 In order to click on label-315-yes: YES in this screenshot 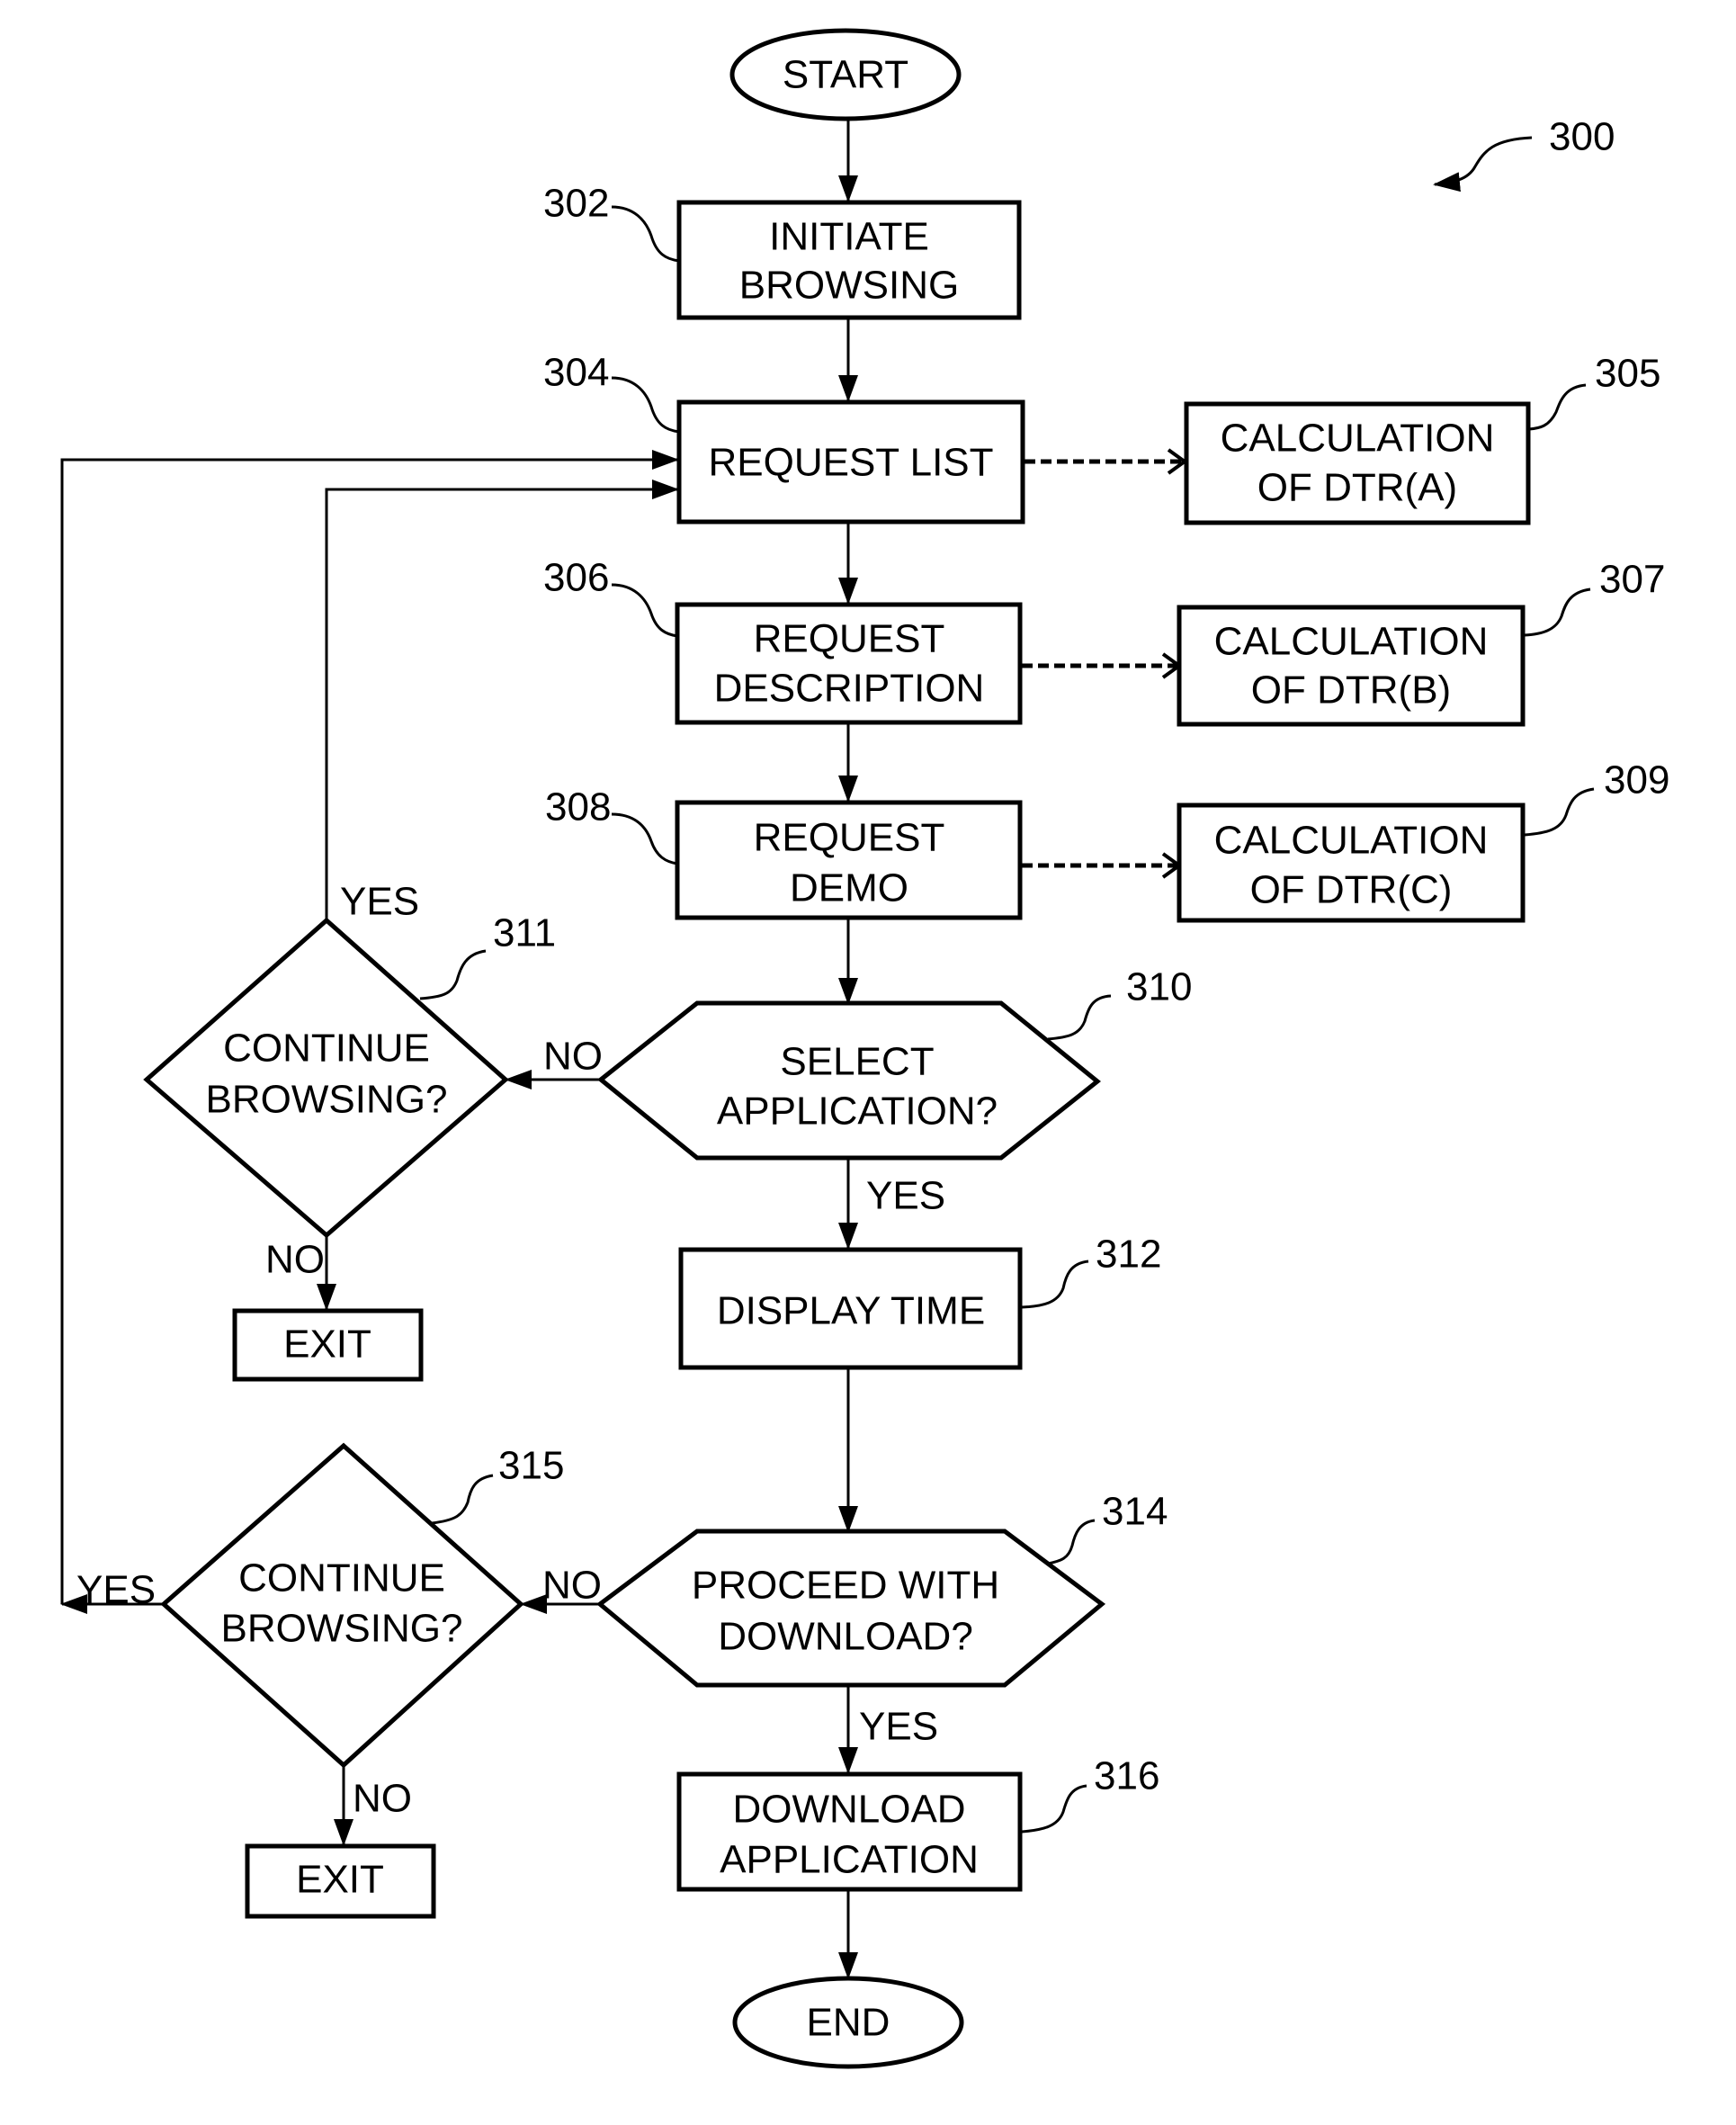, I will do `click(116, 1590)`.